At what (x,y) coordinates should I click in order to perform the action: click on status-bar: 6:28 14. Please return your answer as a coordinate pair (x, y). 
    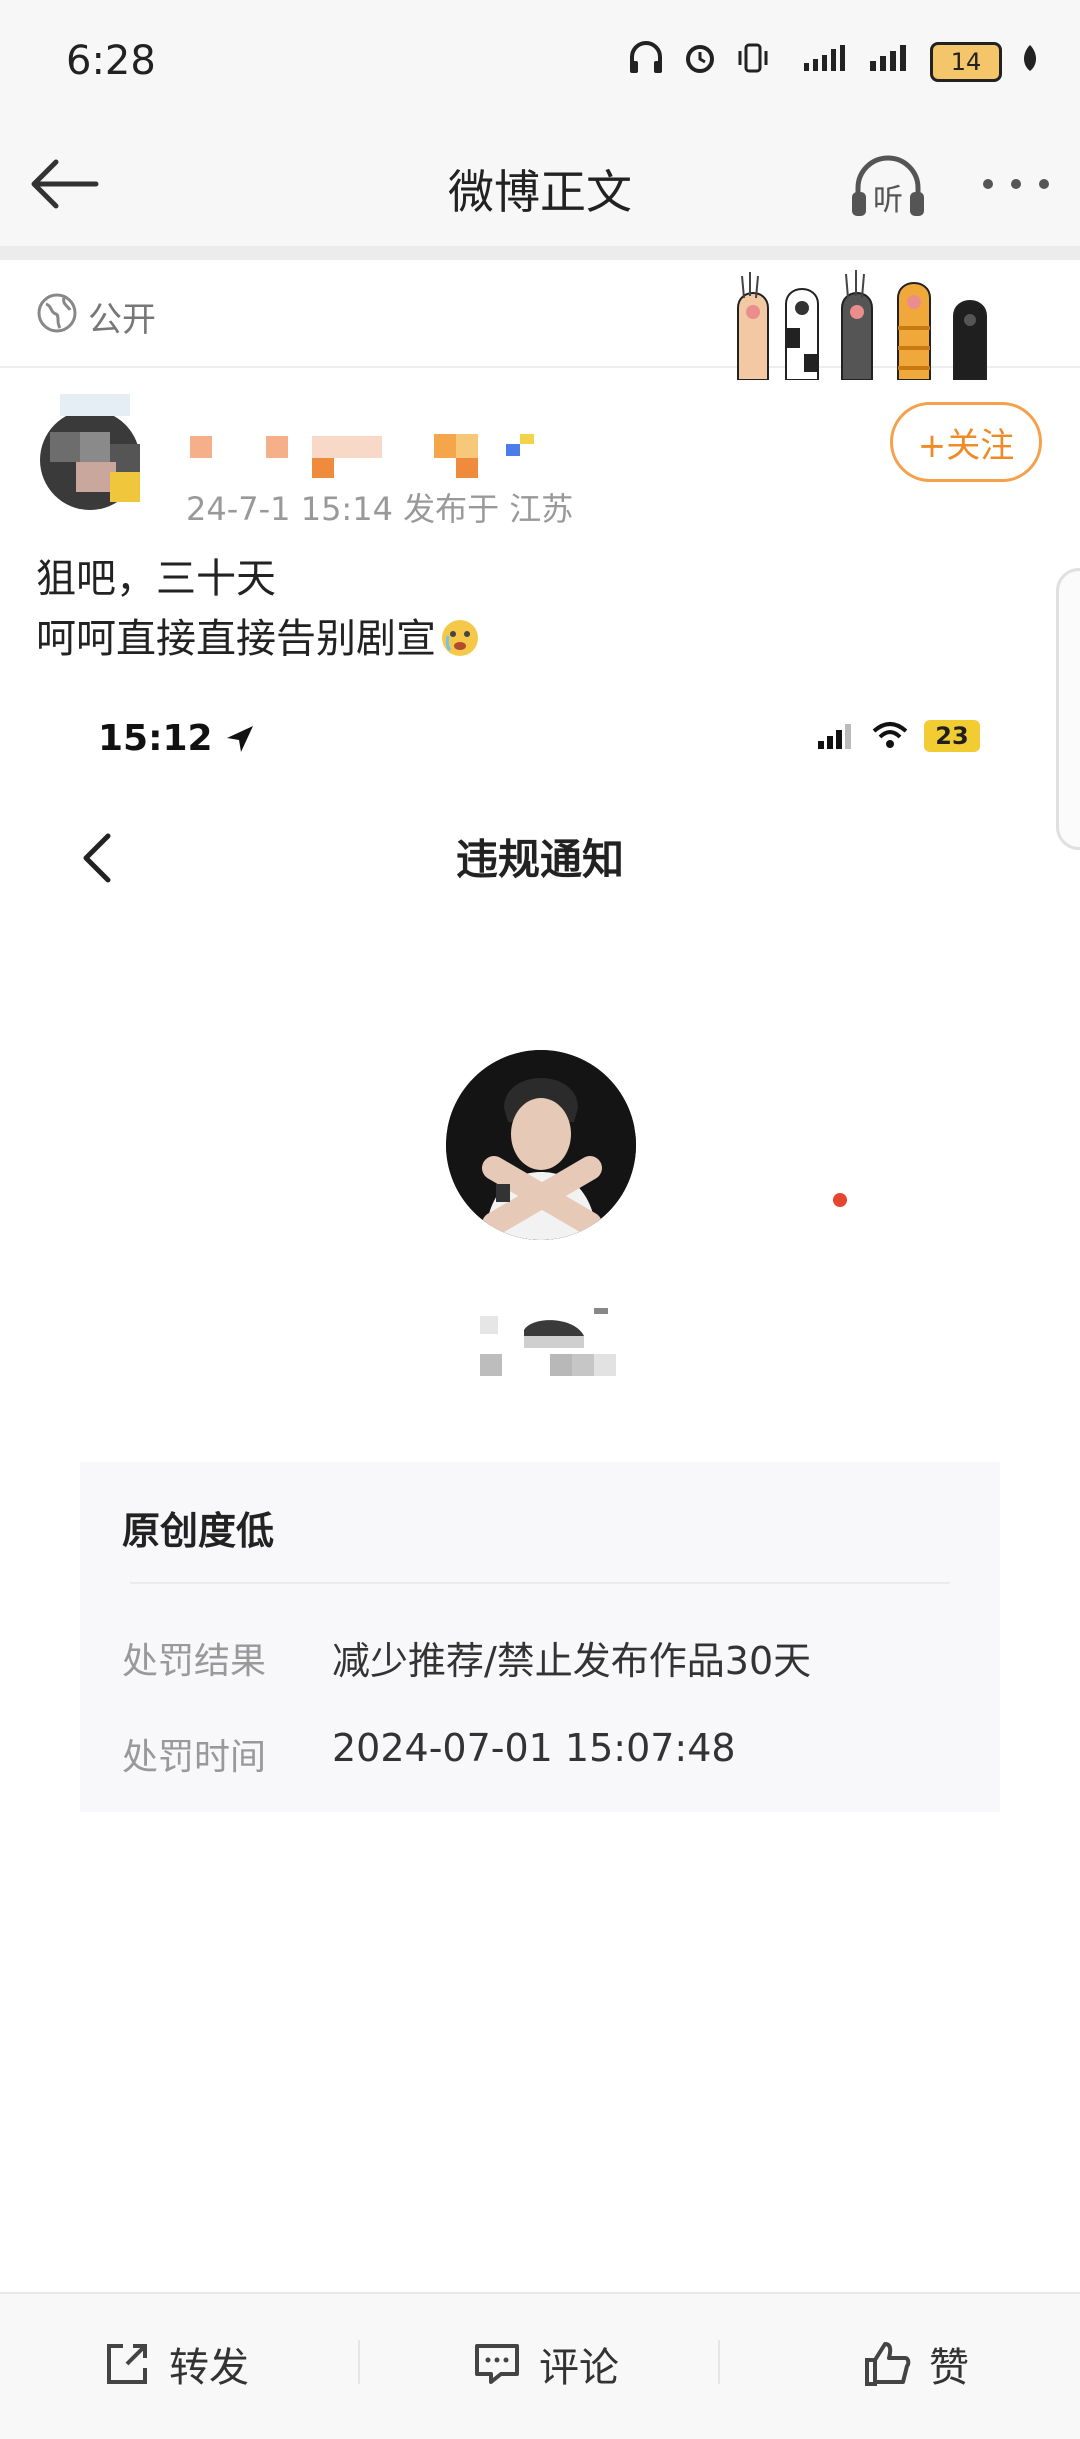
    Looking at the image, I should click on (540, 65).